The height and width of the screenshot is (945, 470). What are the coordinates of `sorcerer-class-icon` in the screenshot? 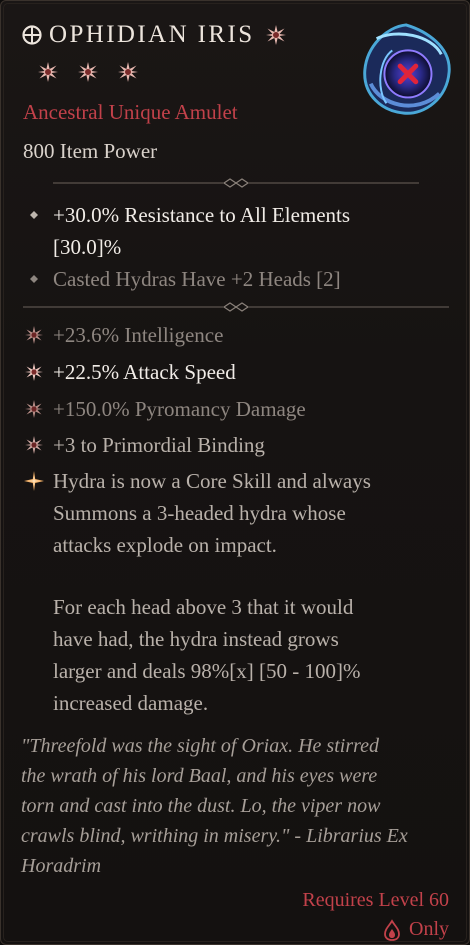 It's located at (392, 929).